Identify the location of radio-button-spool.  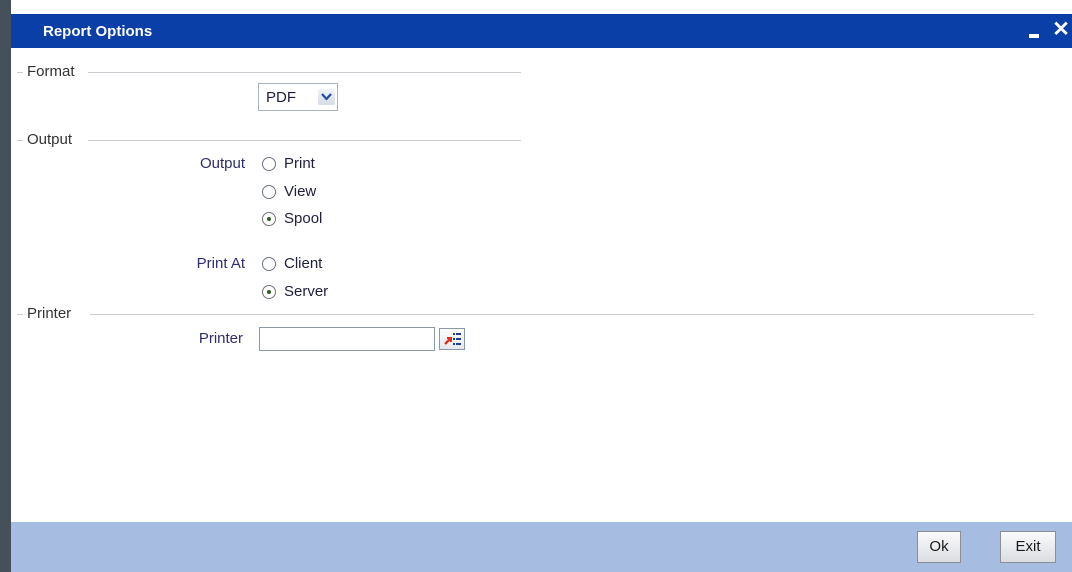
(269, 219).